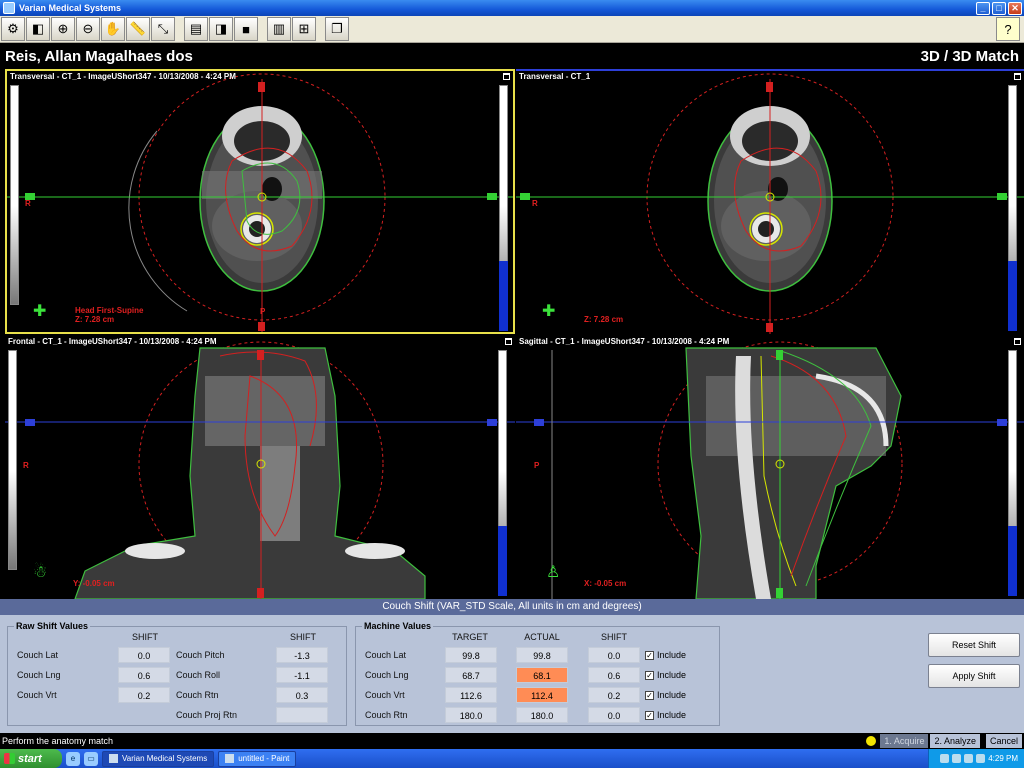 The height and width of the screenshot is (768, 1024). Describe the element at coordinates (302, 695) in the screenshot. I see `couch-rtn-shift: 0.3` at that location.